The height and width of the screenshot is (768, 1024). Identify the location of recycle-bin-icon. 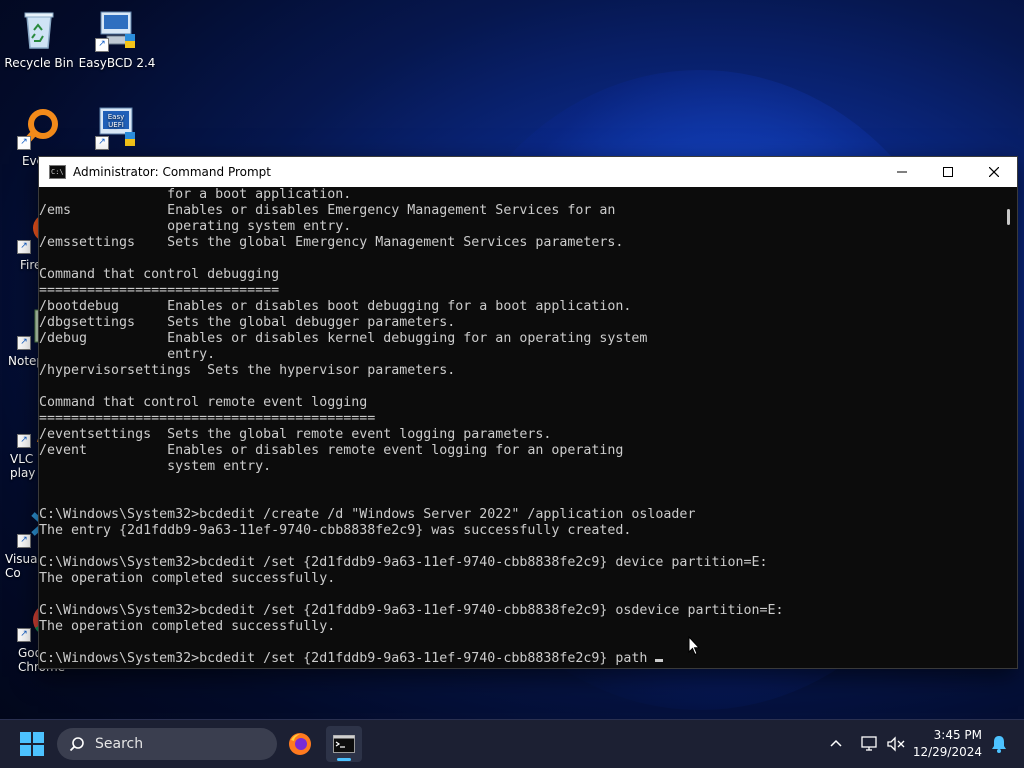
(39, 30).